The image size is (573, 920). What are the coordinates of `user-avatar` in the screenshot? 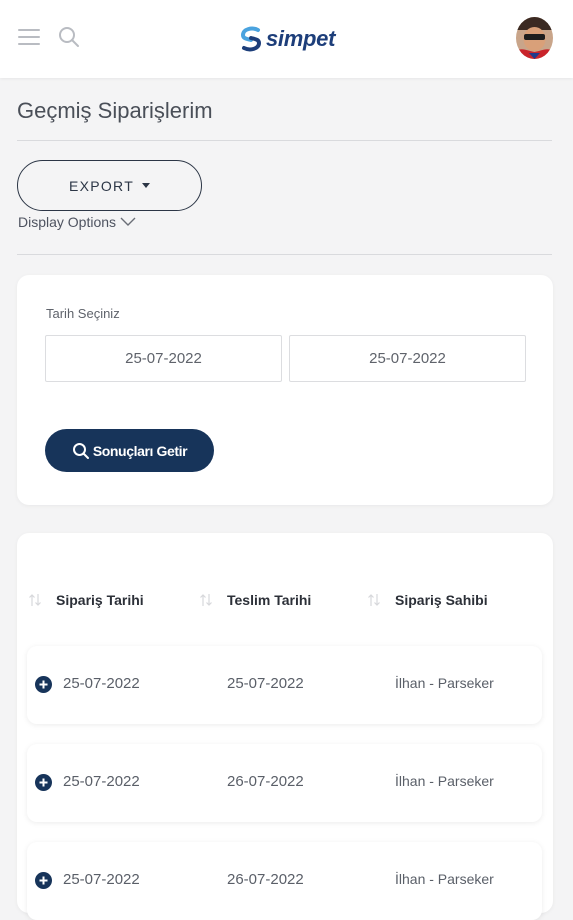 It's located at (534, 38).